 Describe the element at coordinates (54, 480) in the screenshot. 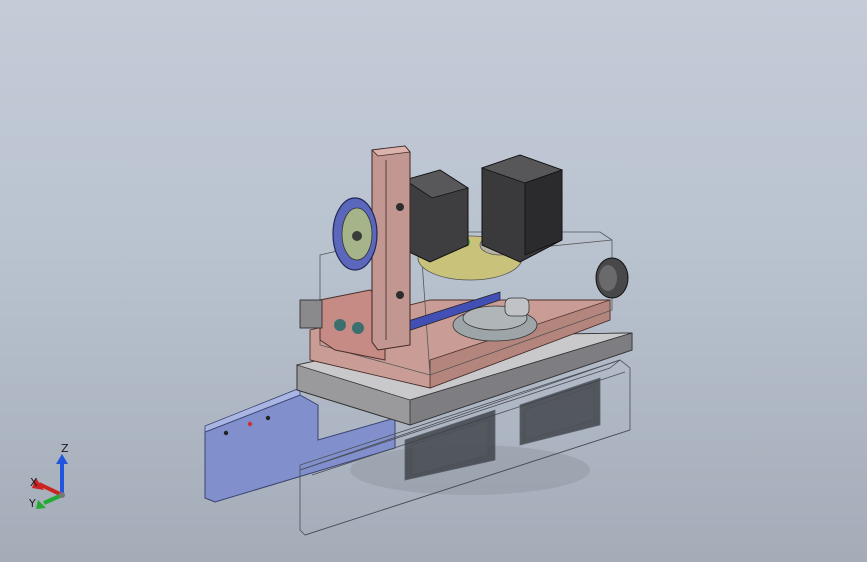

I see `axis-triad: Z X Y` at that location.